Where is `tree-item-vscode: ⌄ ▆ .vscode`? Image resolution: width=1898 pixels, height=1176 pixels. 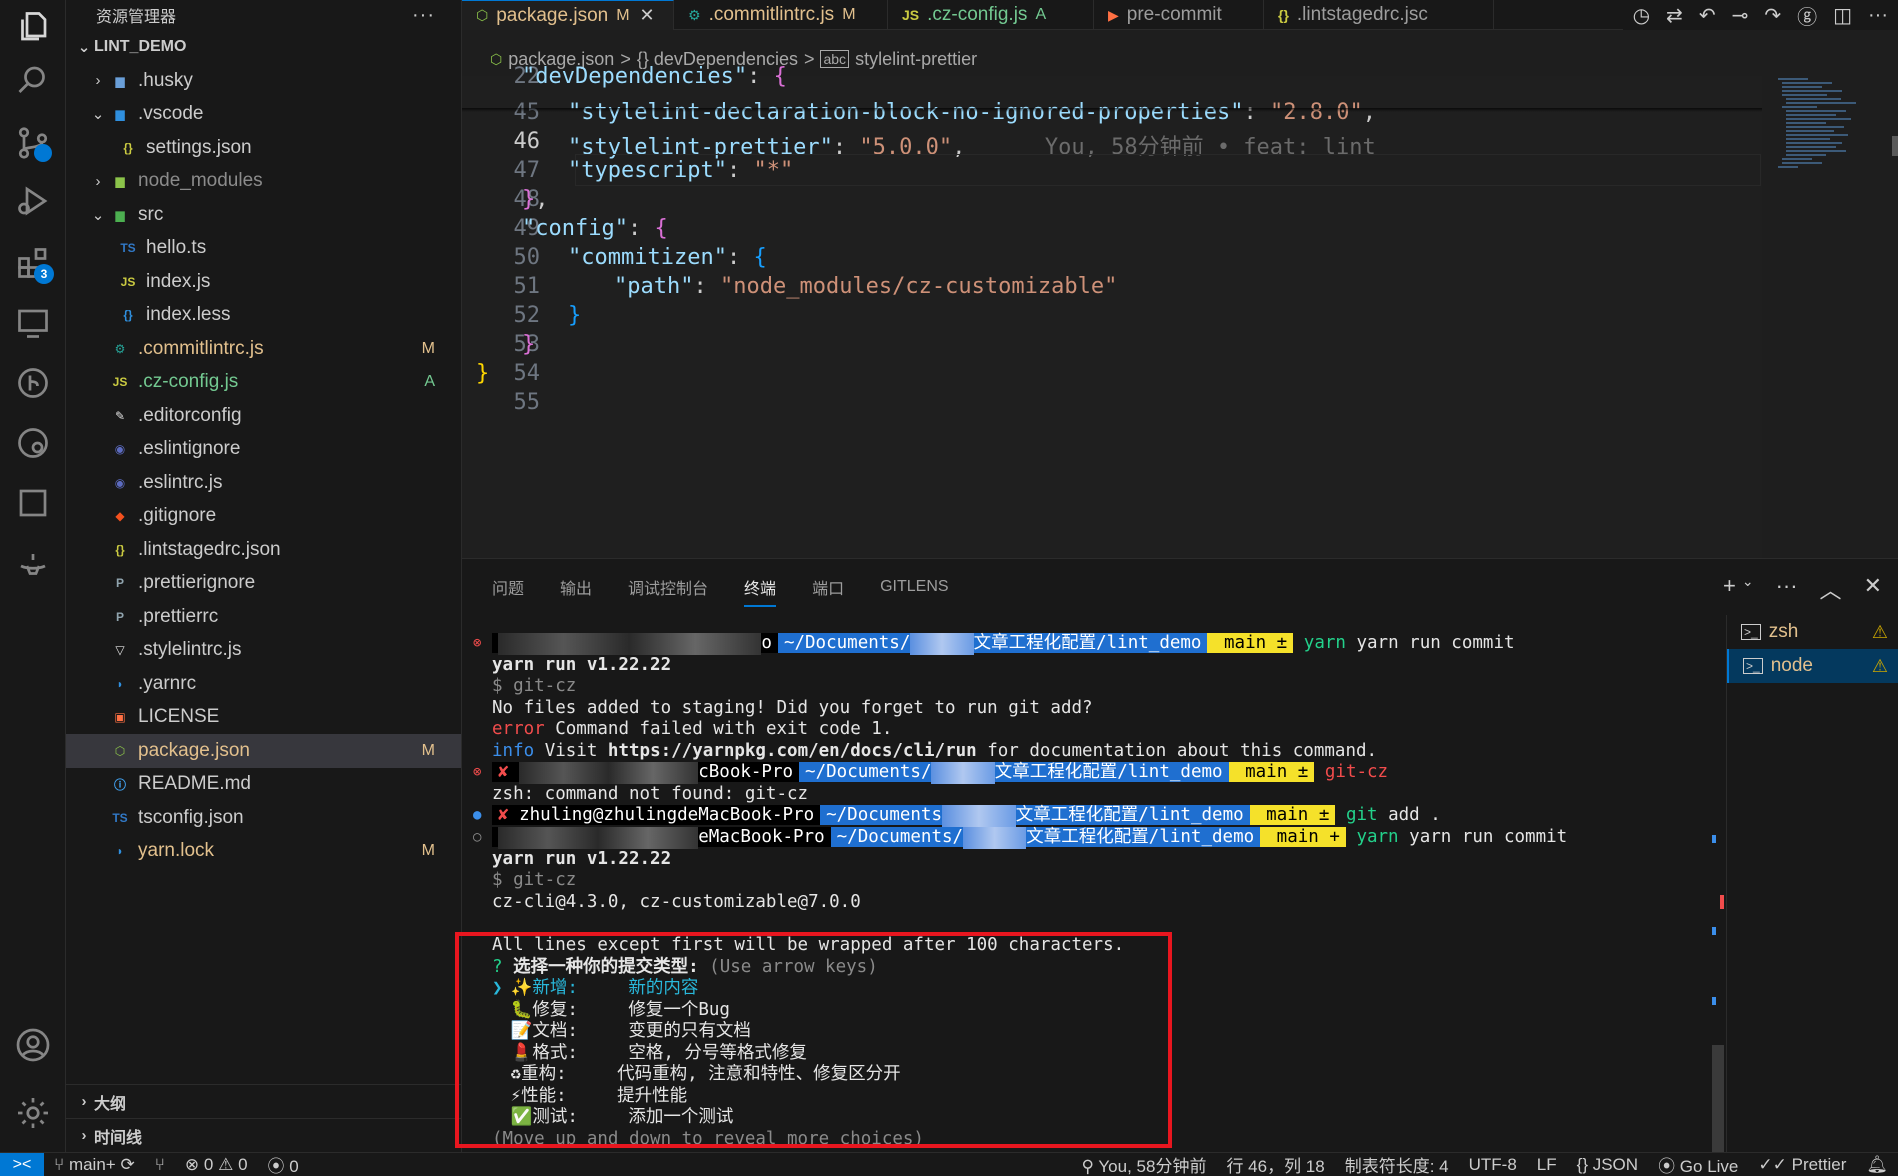
tree-item-vscode: ⌄ ▆ .vscode is located at coordinates (263, 115).